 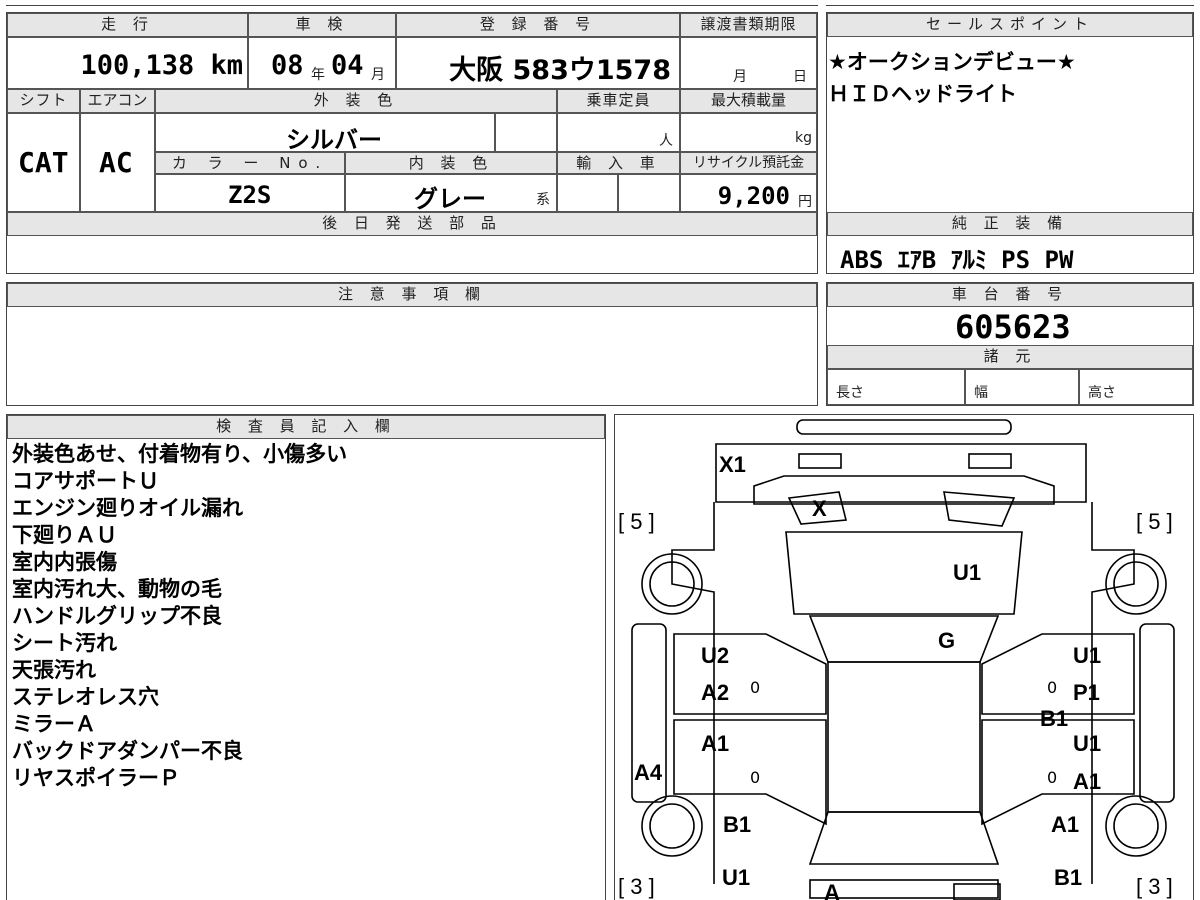 I want to click on side-panel-right, so click(x=1157, y=713).